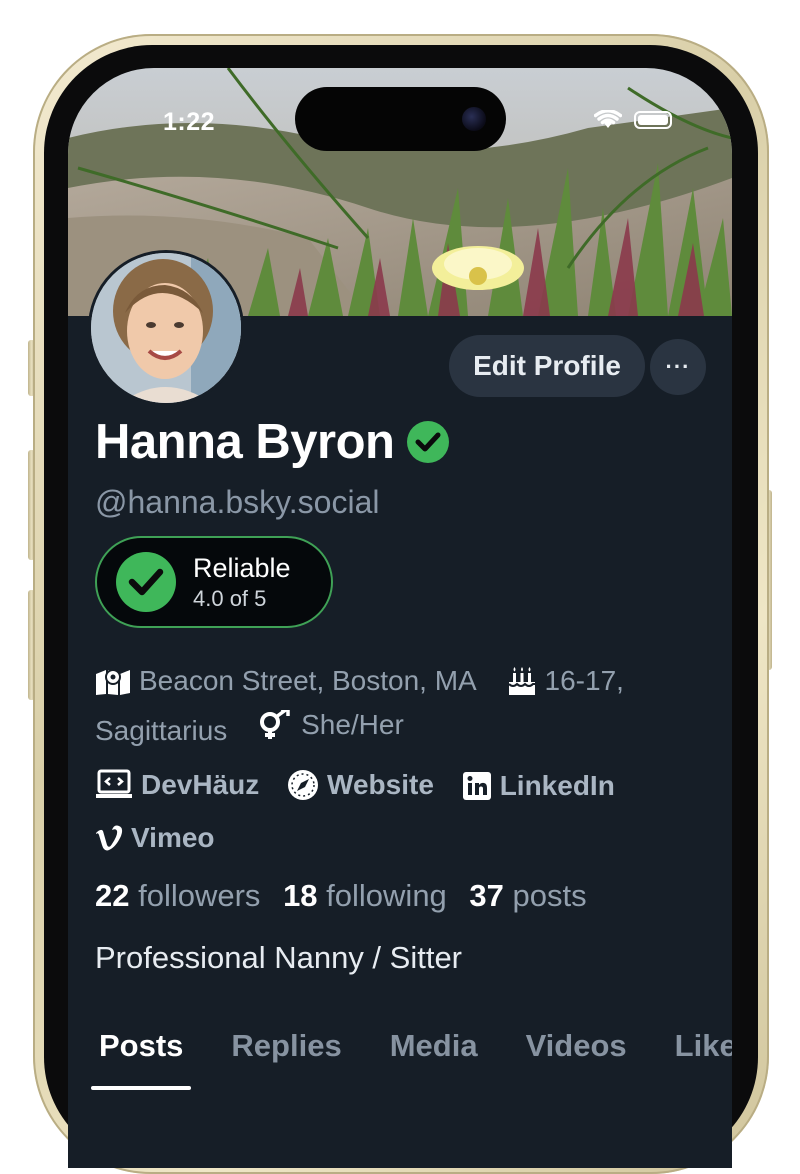 The width and height of the screenshot is (800, 1174). What do you see at coordinates (678, 367) in the screenshot?
I see `more-options-button: ···` at bounding box center [678, 367].